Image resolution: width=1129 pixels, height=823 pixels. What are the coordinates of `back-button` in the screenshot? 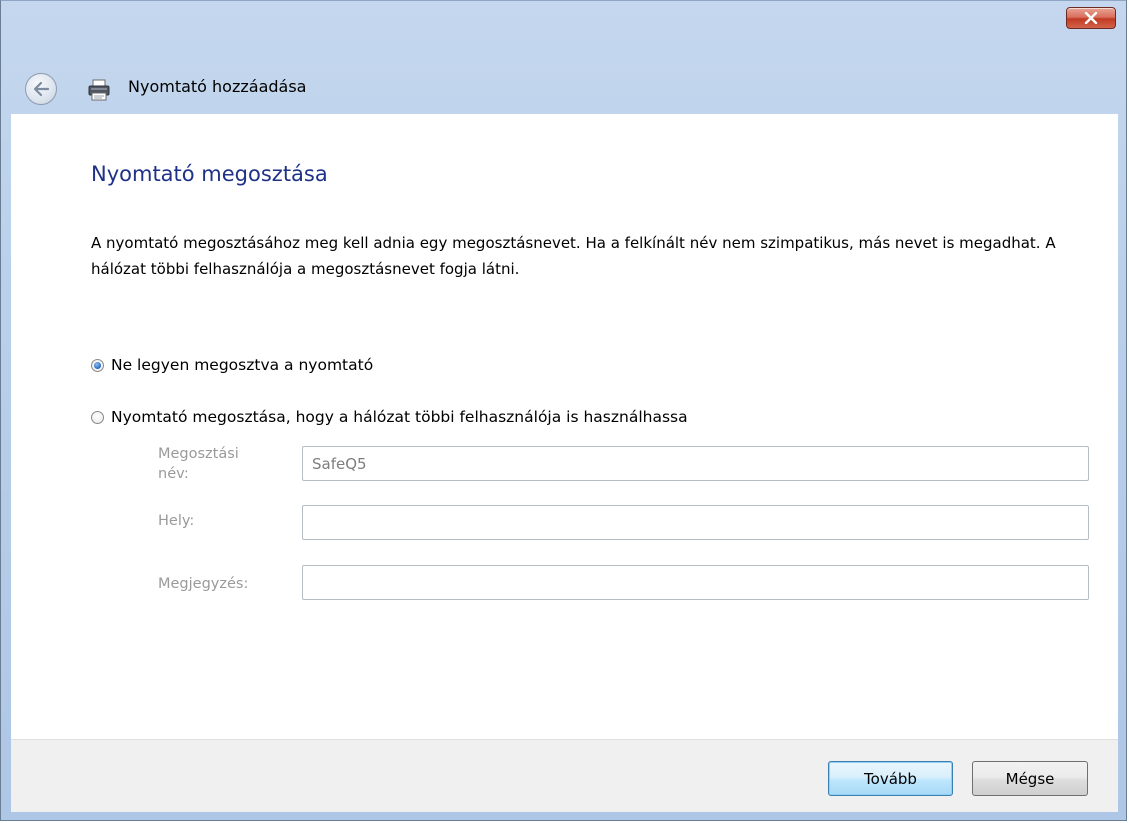 It's located at (41, 89).